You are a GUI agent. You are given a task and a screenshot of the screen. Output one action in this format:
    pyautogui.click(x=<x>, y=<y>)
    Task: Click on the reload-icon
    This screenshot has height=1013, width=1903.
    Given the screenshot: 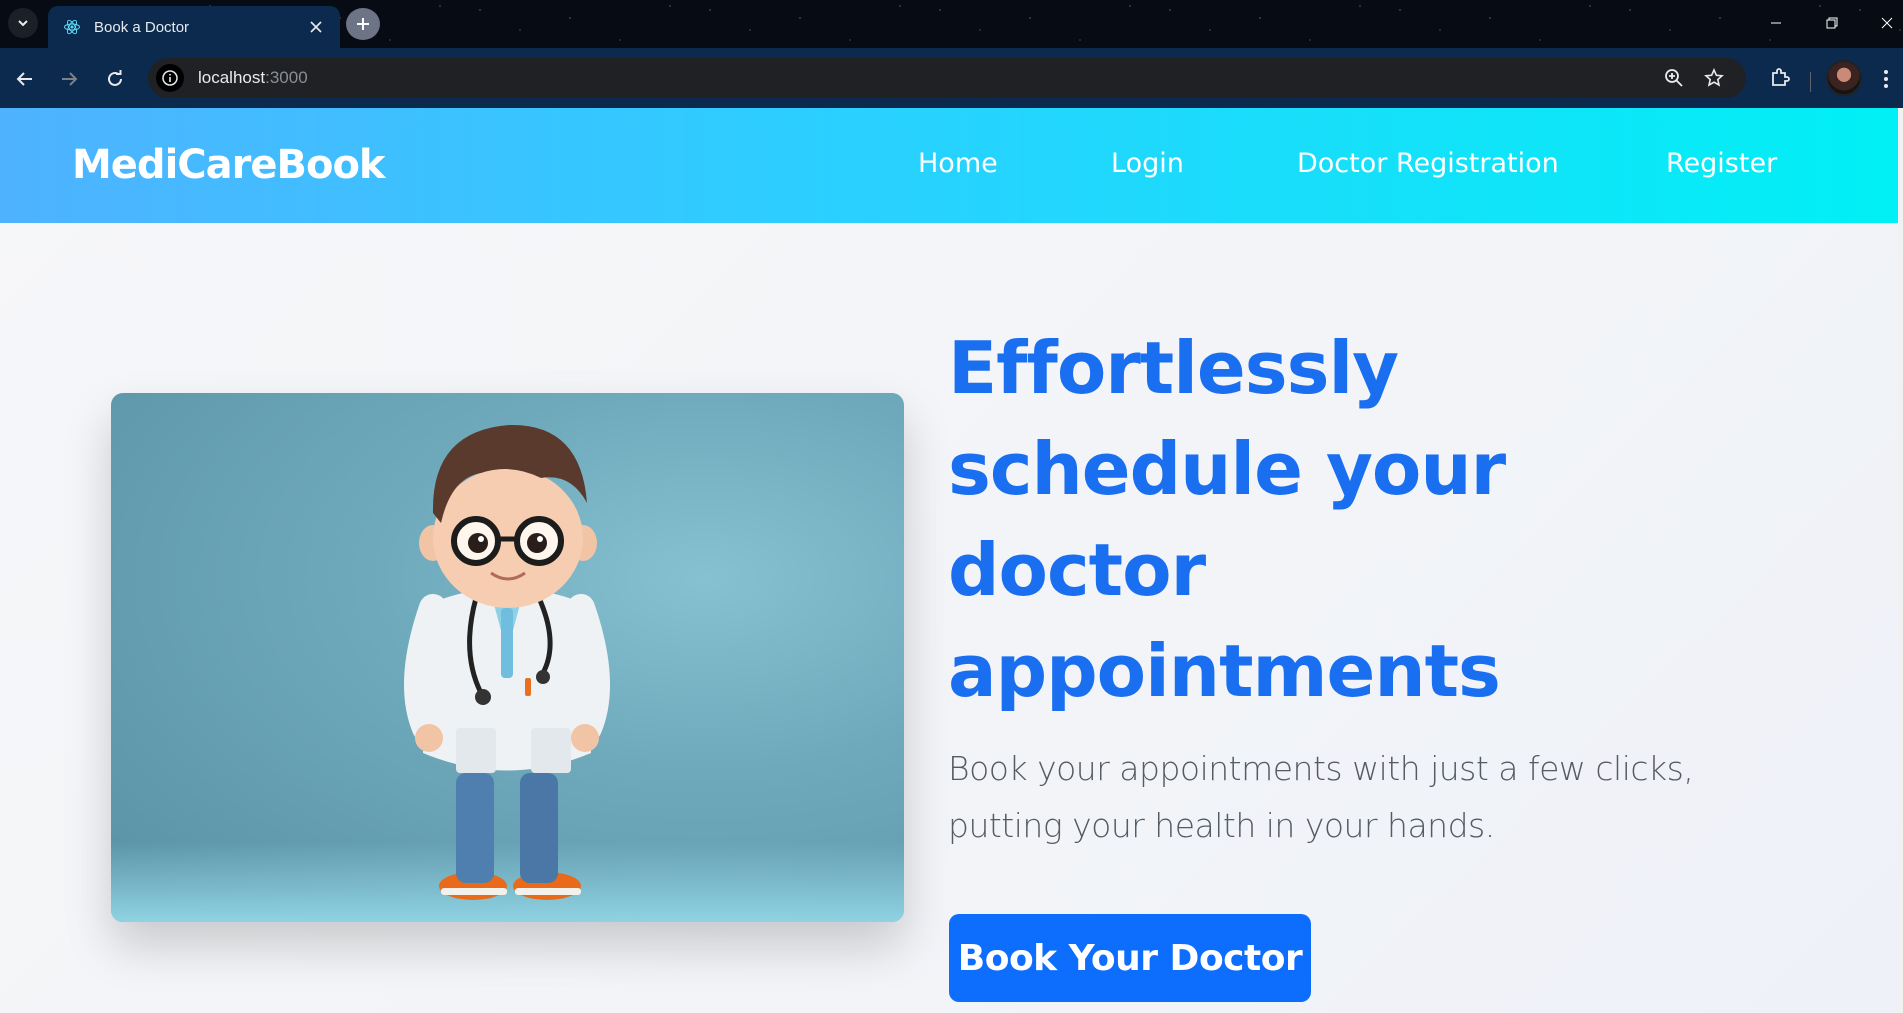 What is the action you would take?
    pyautogui.click(x=115, y=78)
    